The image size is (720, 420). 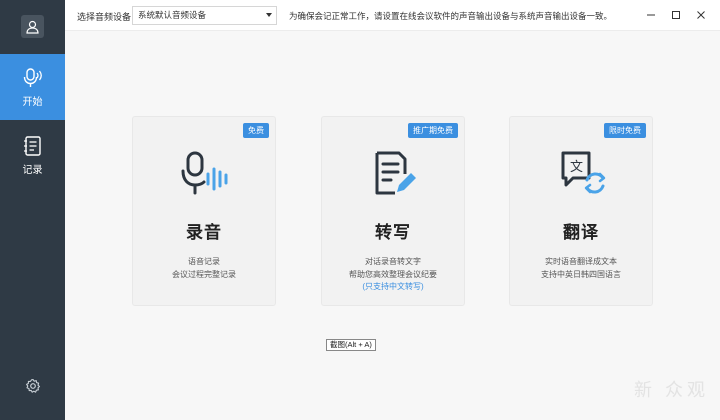 What do you see at coordinates (393, 211) in the screenshot?
I see `transcribe-card: 推广期免费 转写 对话录音转文字 帮助您高效整理会议纪要 (只支持中文转写)` at bounding box center [393, 211].